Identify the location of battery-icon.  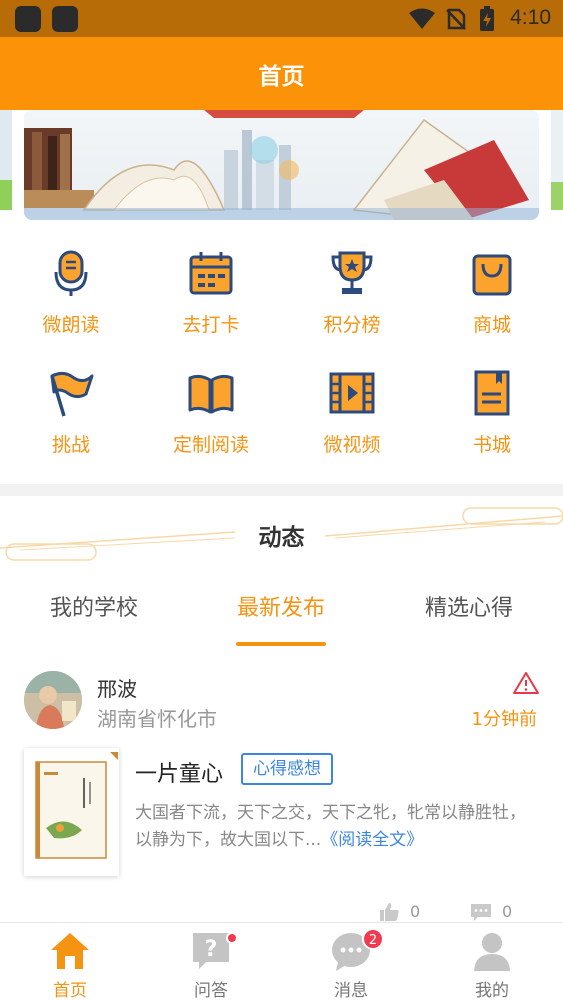
(487, 18).